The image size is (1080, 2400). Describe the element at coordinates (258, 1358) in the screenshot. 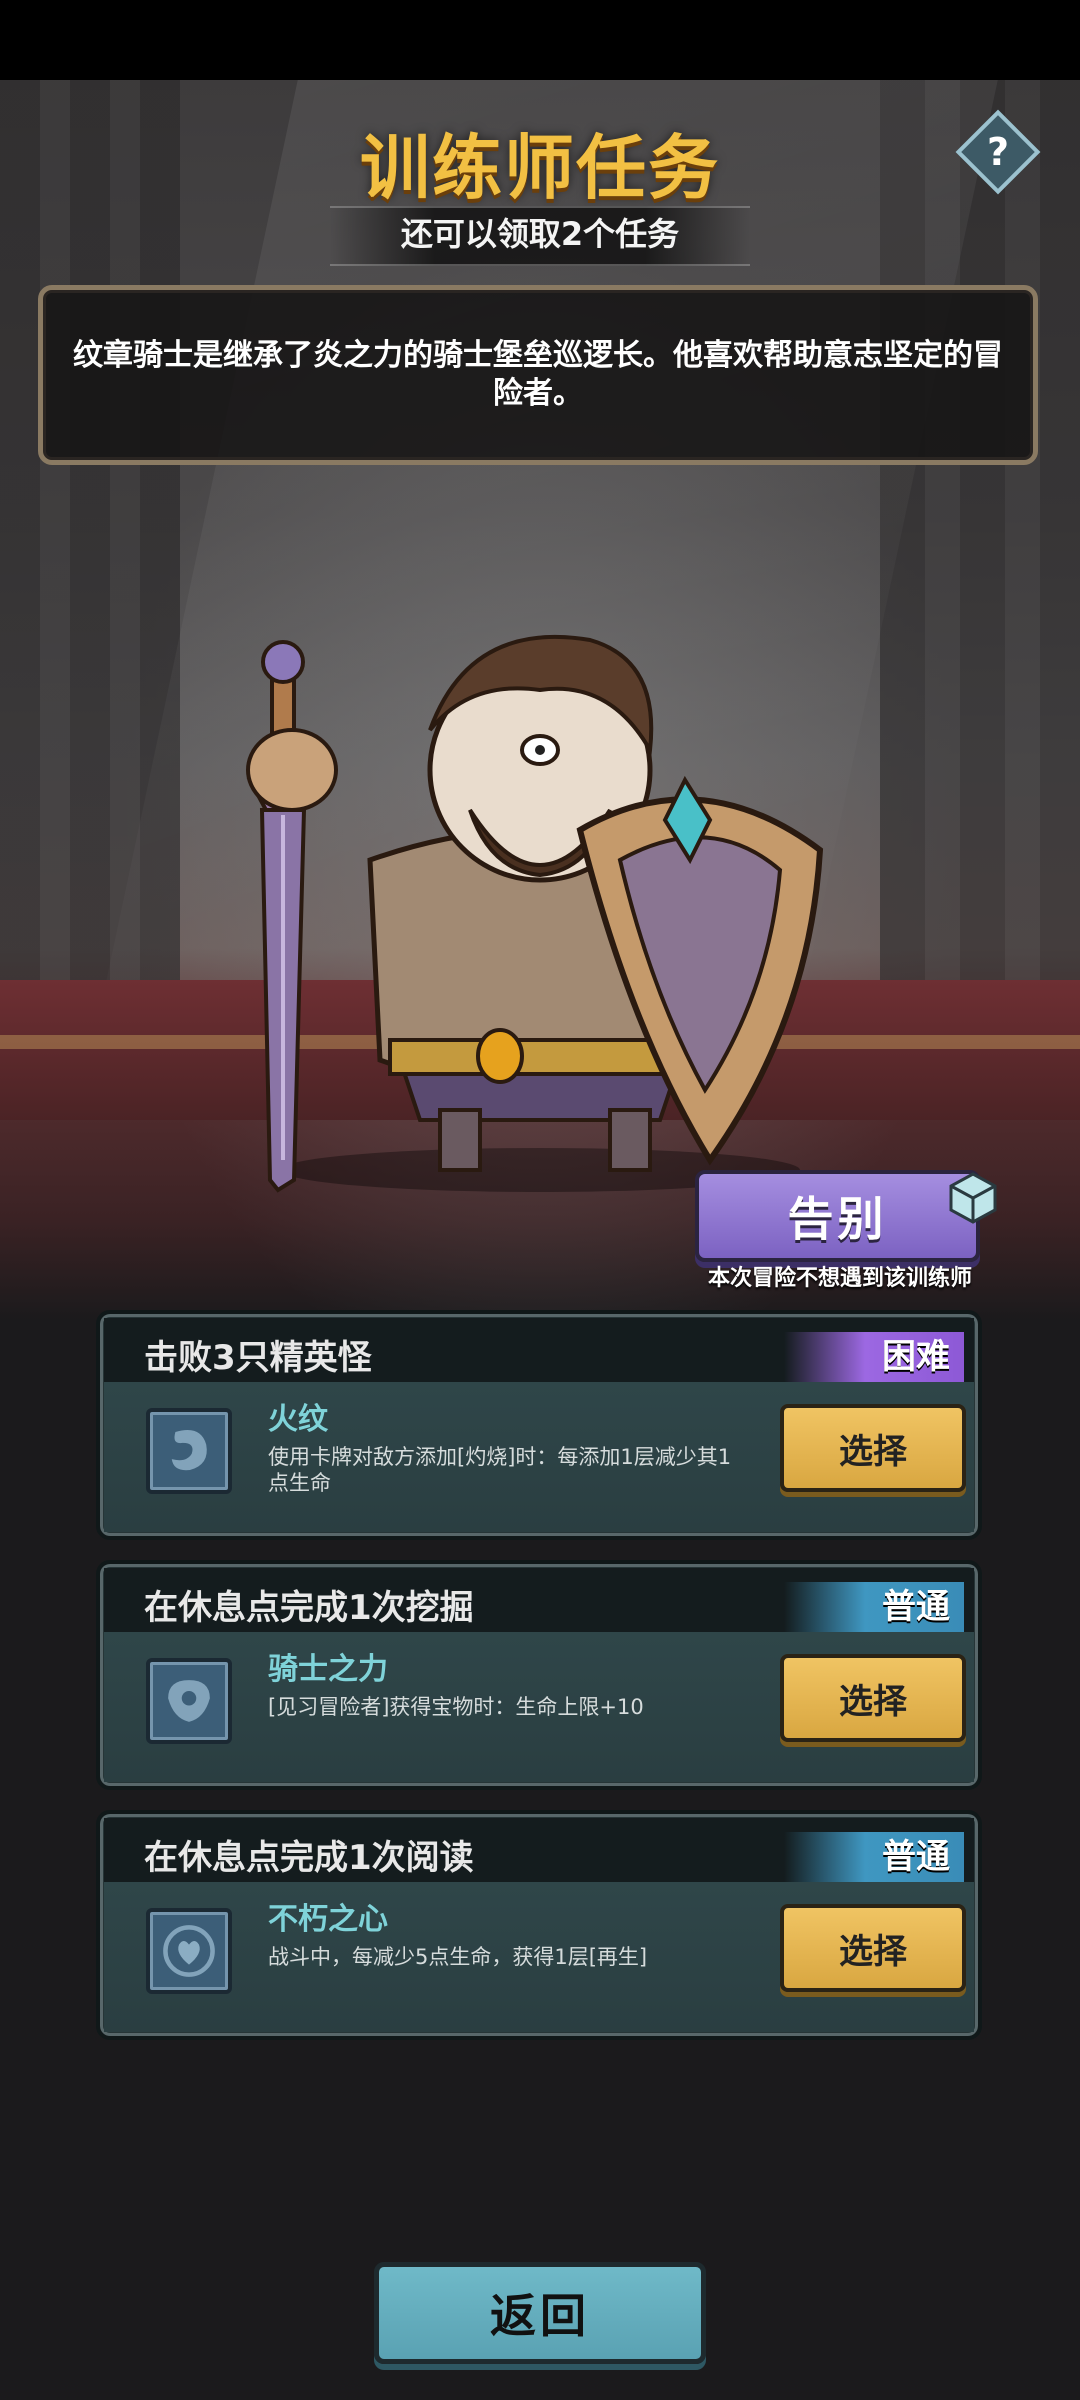

I see `task-title: 击败3只精英怪` at that location.